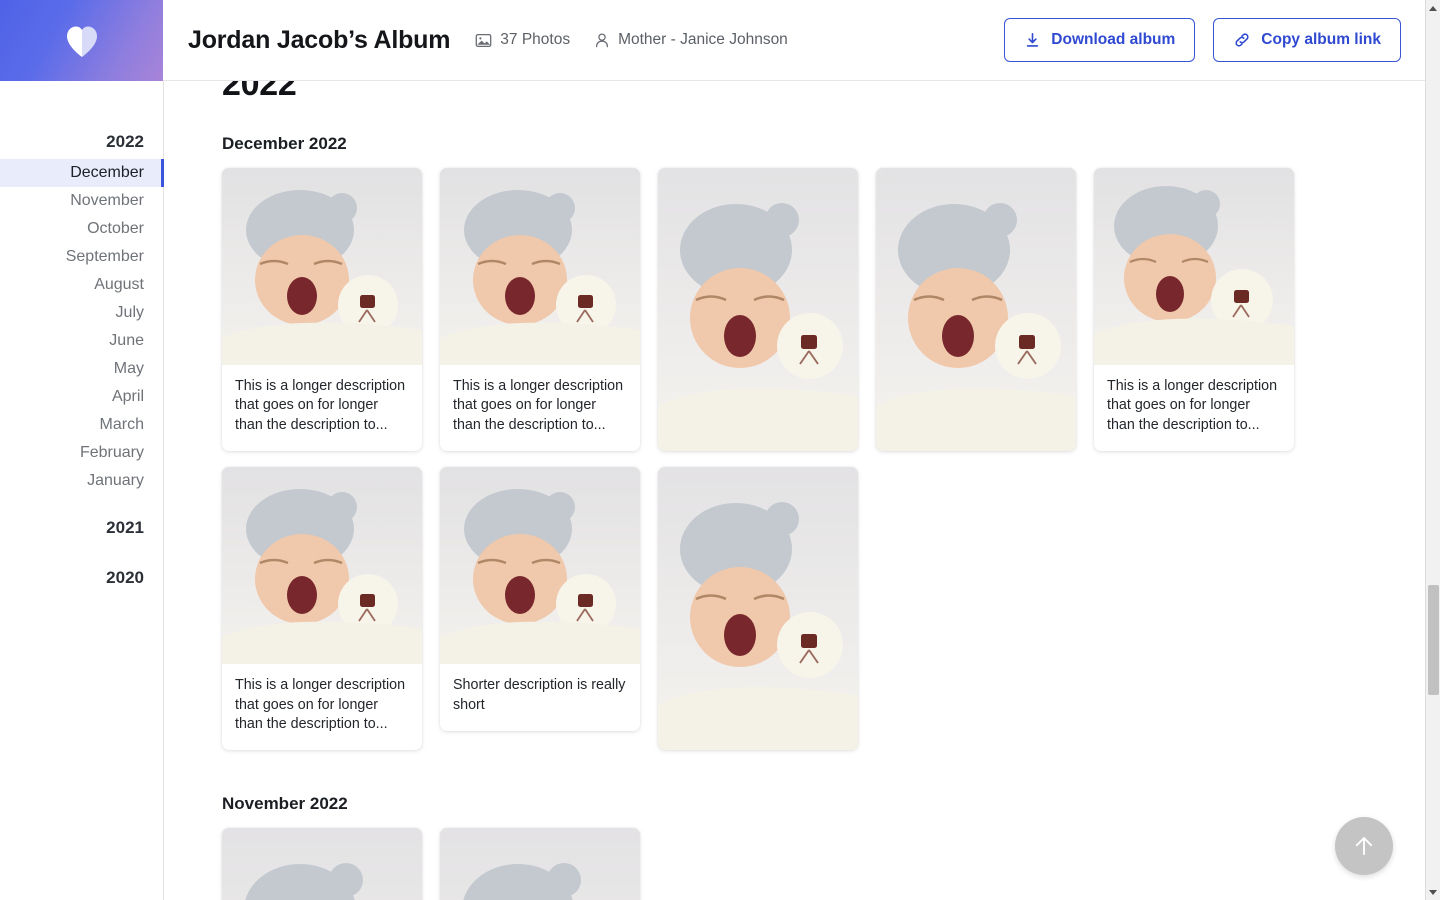 This screenshot has width=1440, height=900. I want to click on page-title: Jordan Jacob’s Album, so click(319, 39).